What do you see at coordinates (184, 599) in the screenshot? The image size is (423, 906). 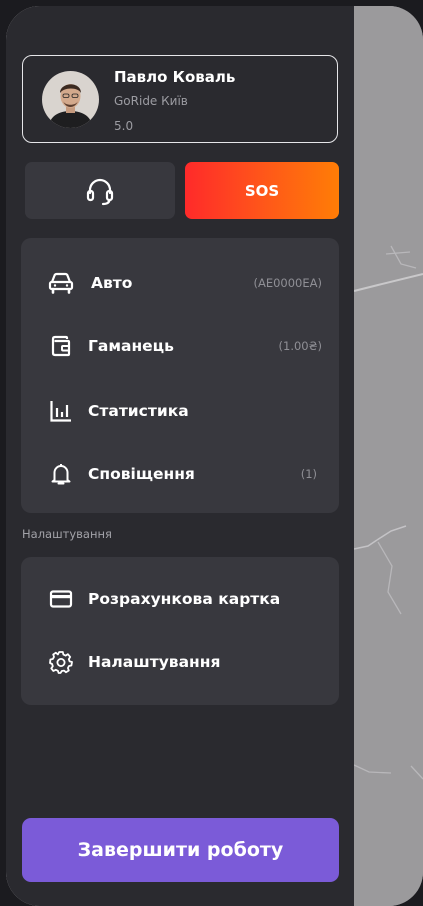 I see `menu-item-label: Розрахункова картка` at bounding box center [184, 599].